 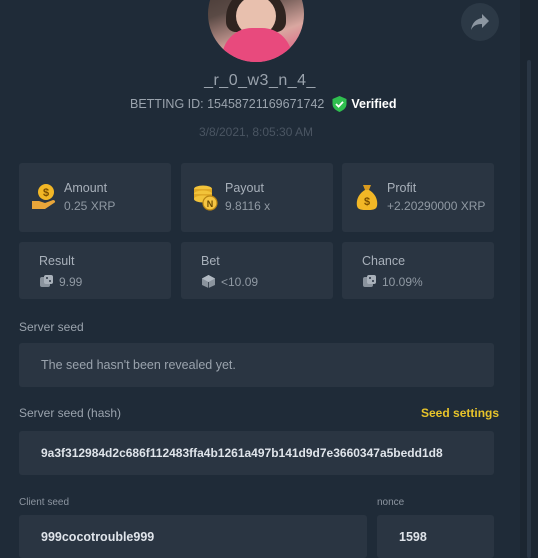 What do you see at coordinates (413, 536) in the screenshot?
I see `nonce-value: 1598` at bounding box center [413, 536].